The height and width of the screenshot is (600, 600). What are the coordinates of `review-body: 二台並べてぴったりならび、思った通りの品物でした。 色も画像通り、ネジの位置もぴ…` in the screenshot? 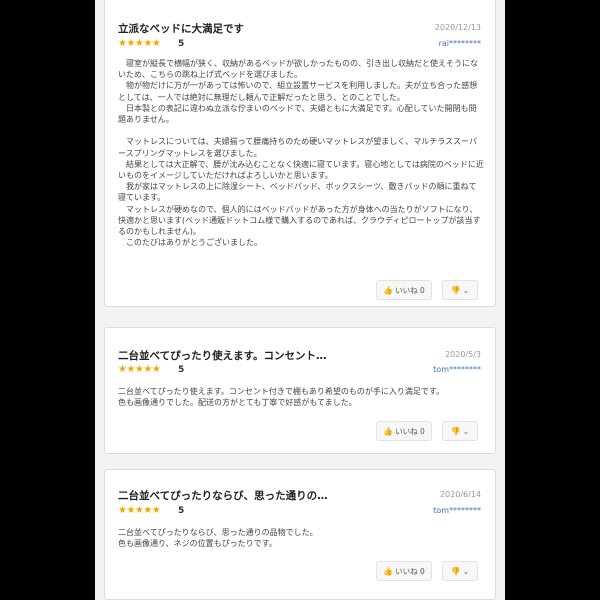 It's located at (301, 538).